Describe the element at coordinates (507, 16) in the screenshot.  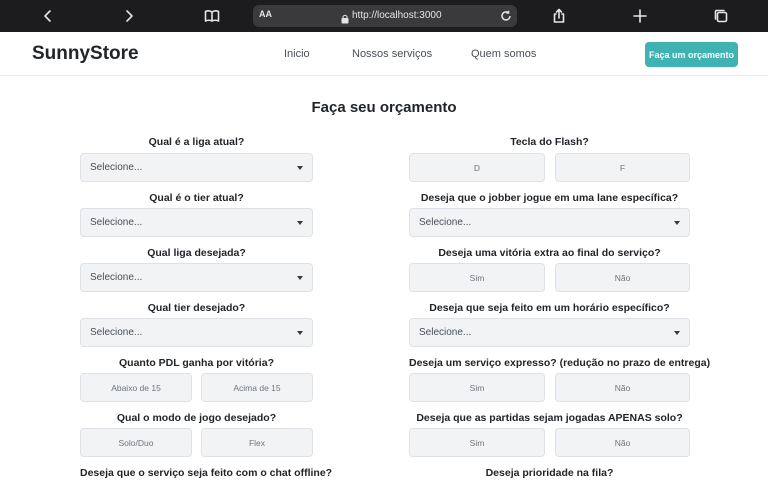
I see `reload-icon` at that location.